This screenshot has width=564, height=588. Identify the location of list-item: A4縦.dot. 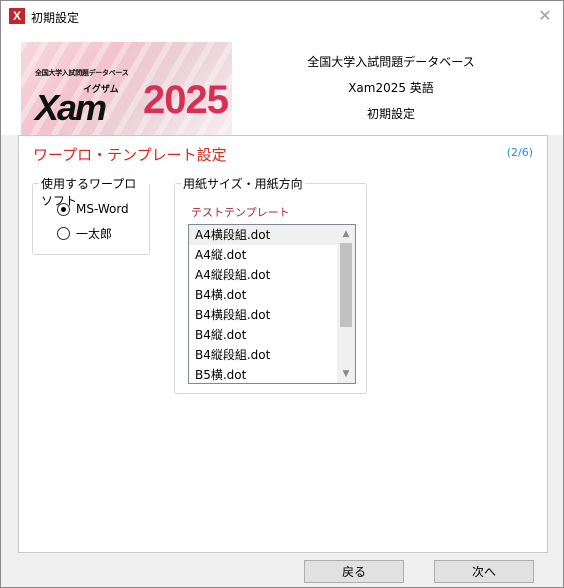
(263, 255).